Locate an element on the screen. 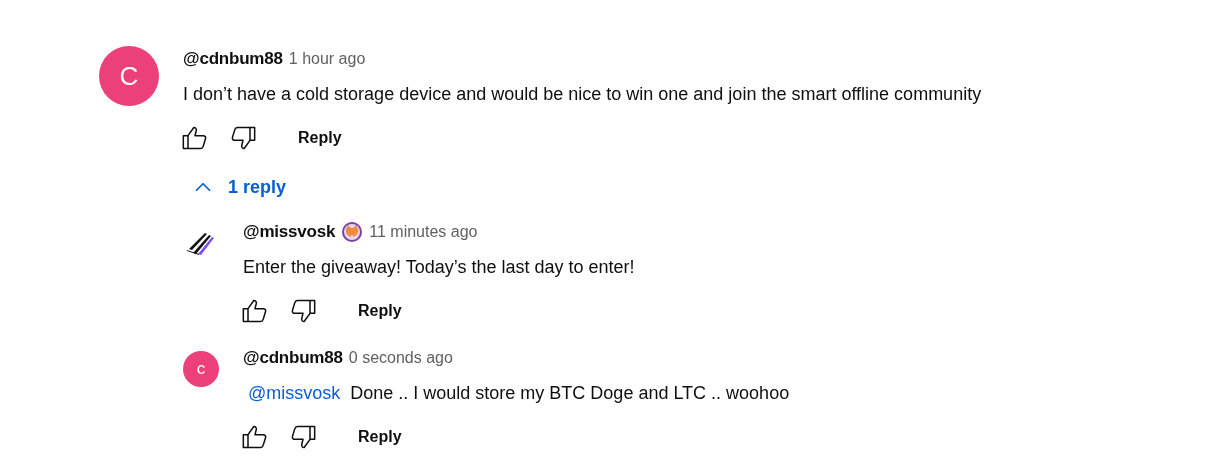  fox-badge-icon is located at coordinates (352, 232).